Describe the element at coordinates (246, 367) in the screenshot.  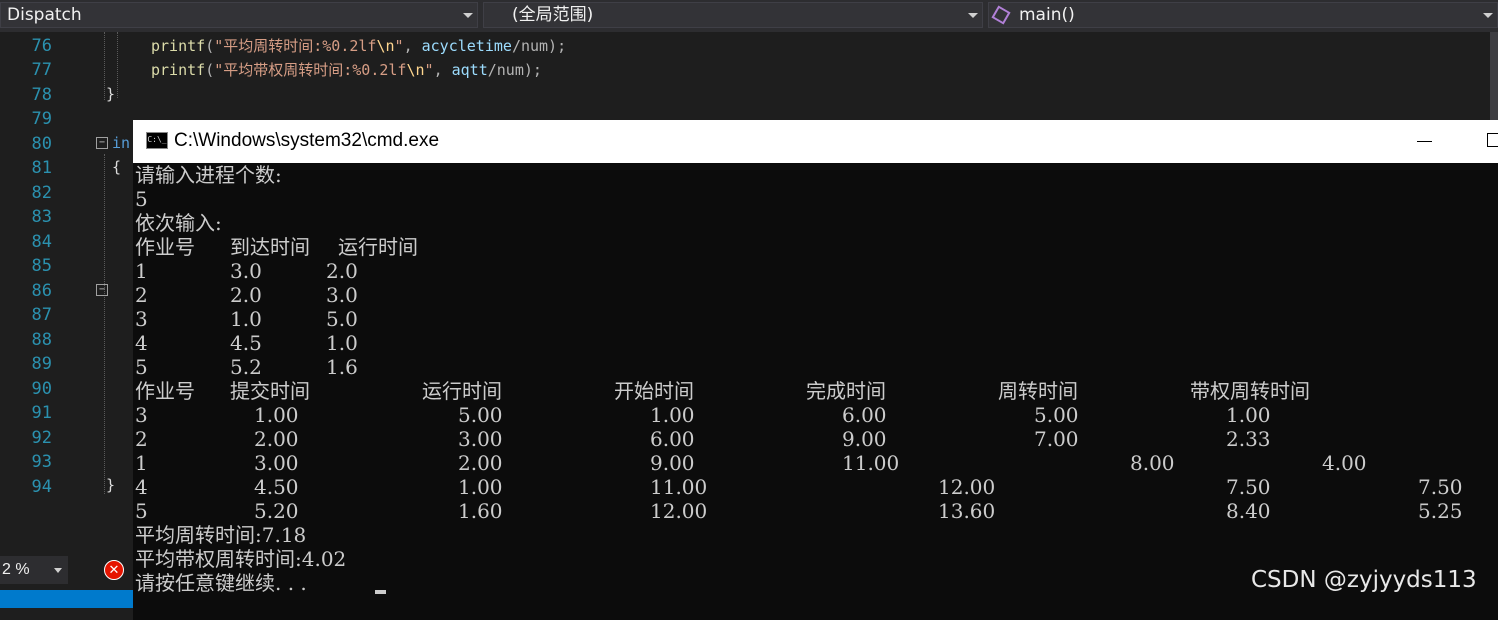
I see `input-cell: 5.2` at that location.